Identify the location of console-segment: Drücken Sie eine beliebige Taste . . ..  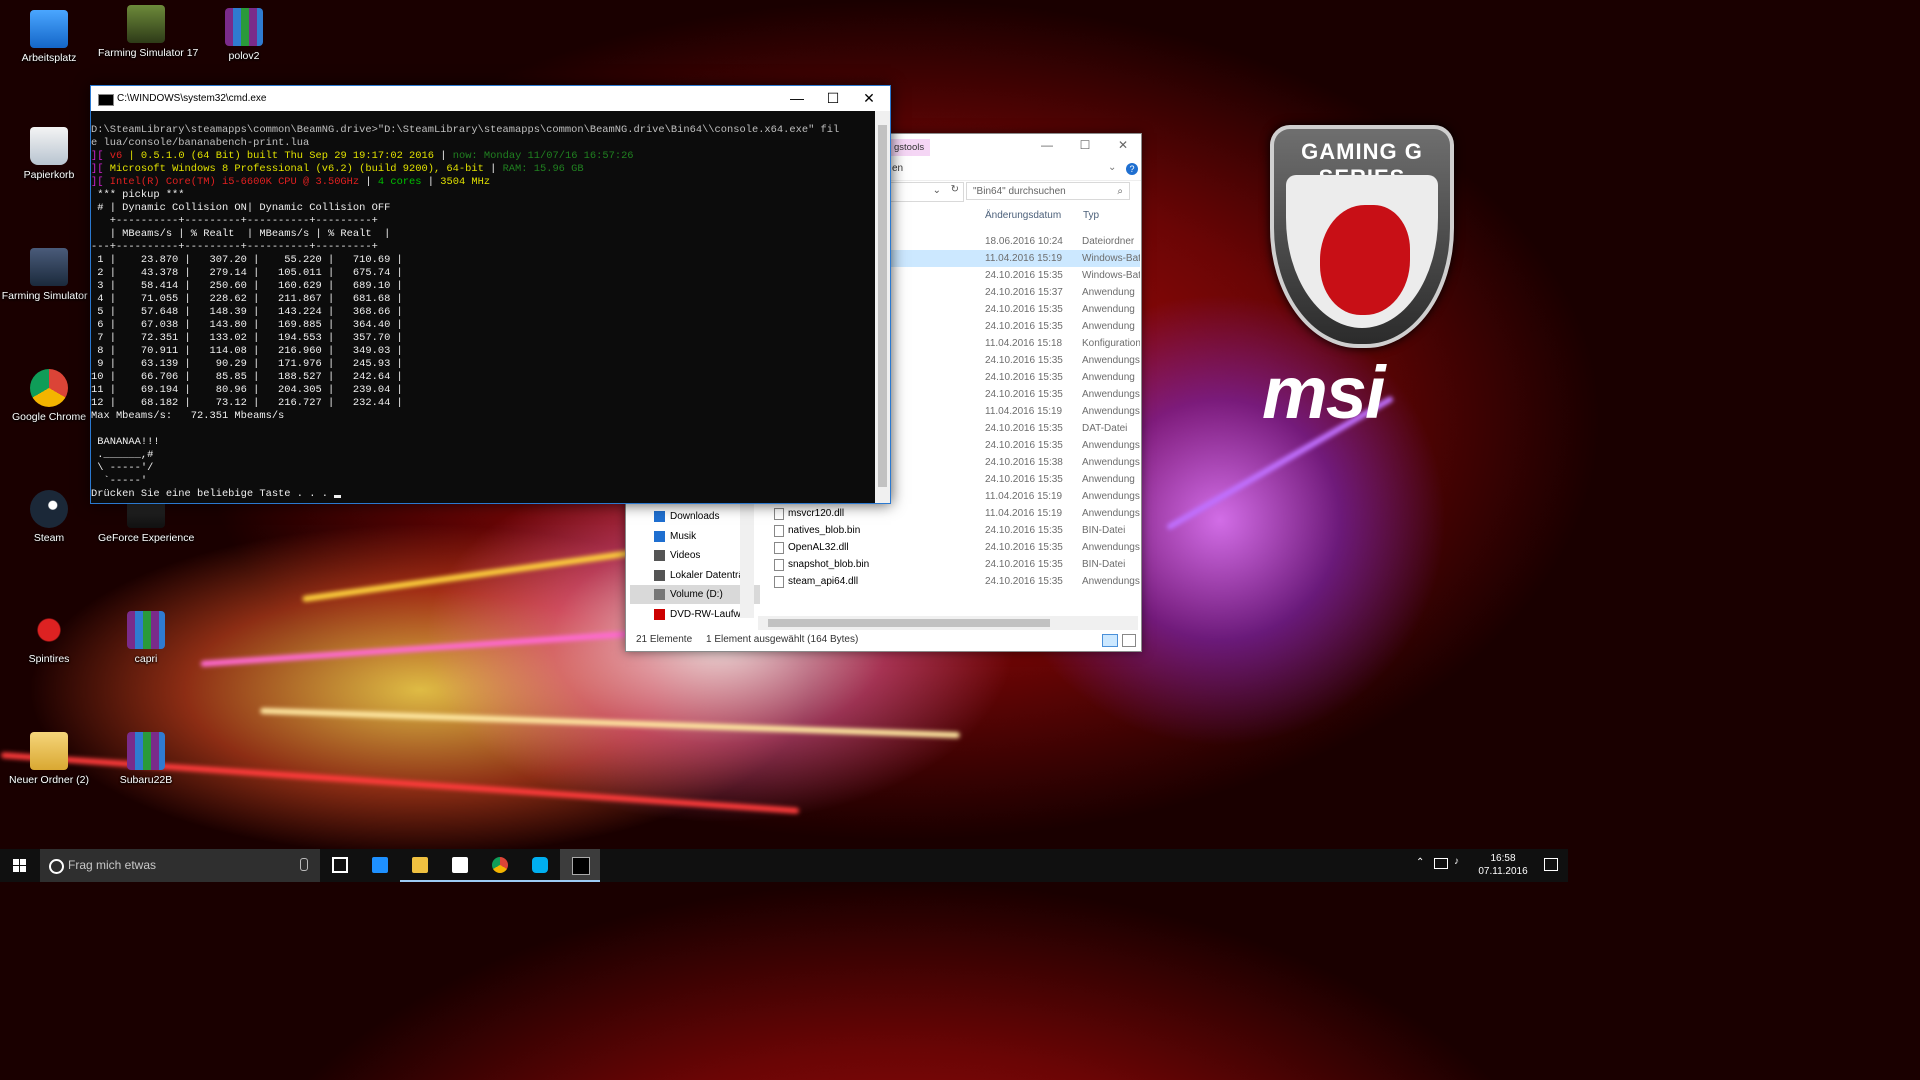
(213, 494).